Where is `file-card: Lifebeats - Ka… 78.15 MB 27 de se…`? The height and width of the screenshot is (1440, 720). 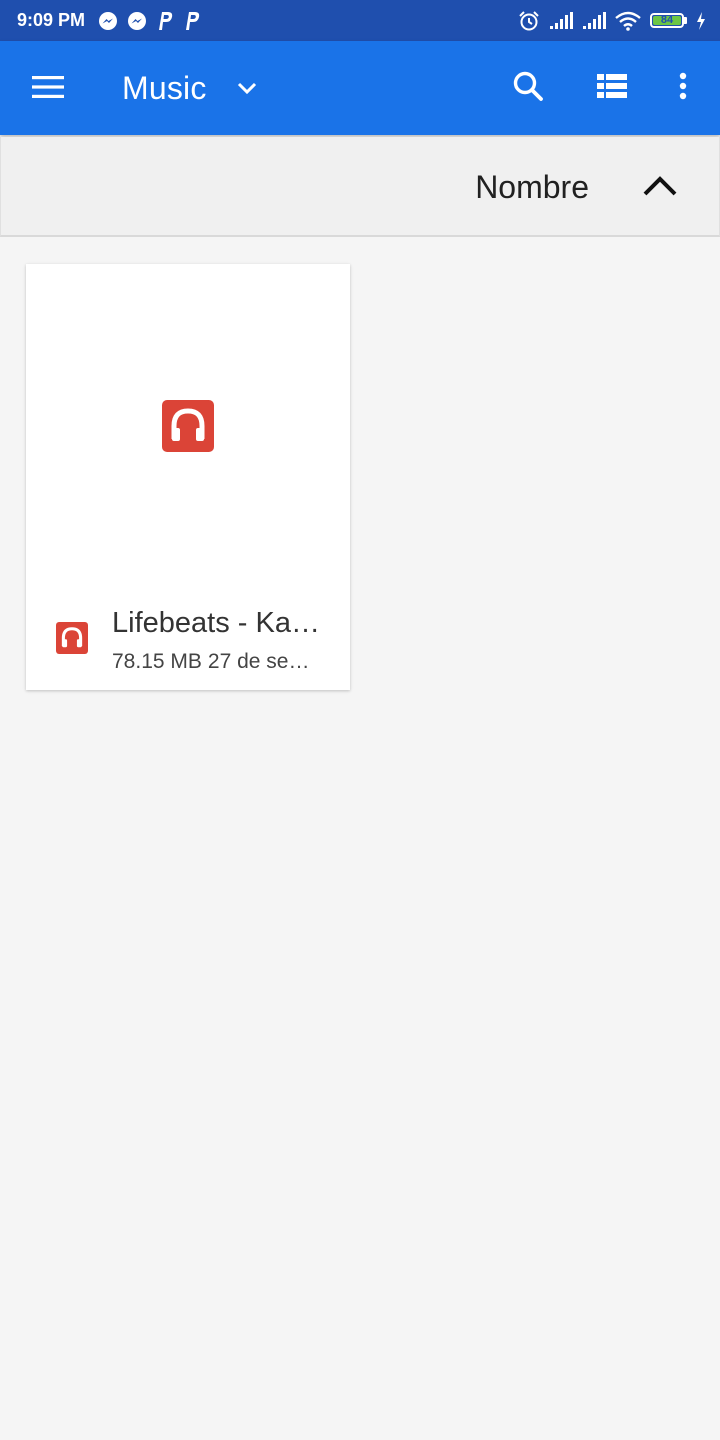
file-card: Lifebeats - Ka… 78.15 MB 27 de se… is located at coordinates (188, 477).